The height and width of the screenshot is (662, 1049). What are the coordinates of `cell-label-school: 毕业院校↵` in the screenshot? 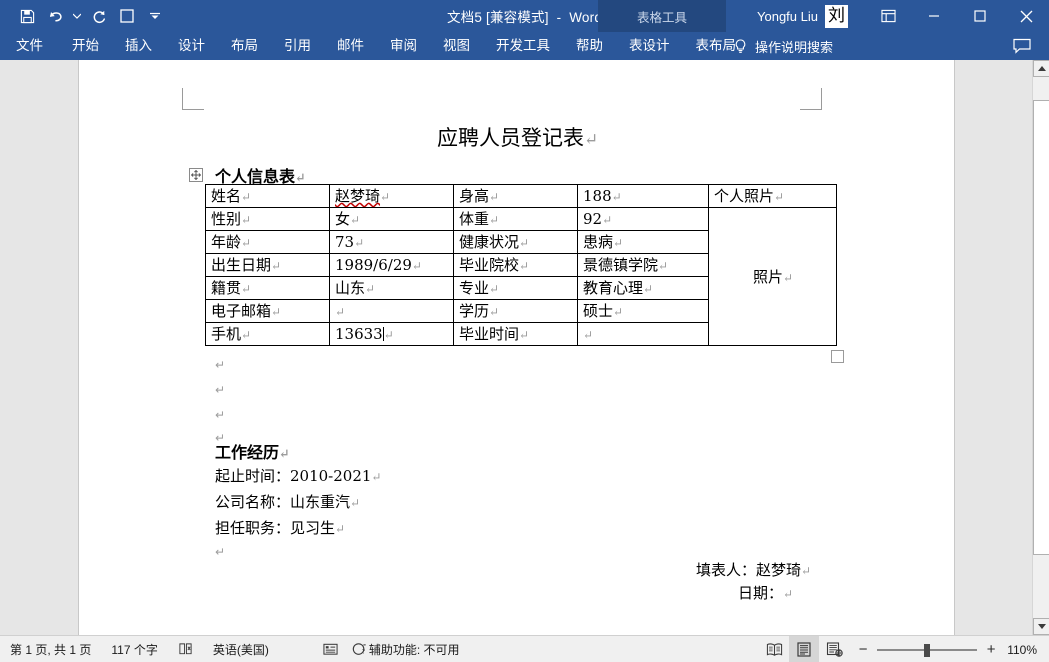 It's located at (515, 265).